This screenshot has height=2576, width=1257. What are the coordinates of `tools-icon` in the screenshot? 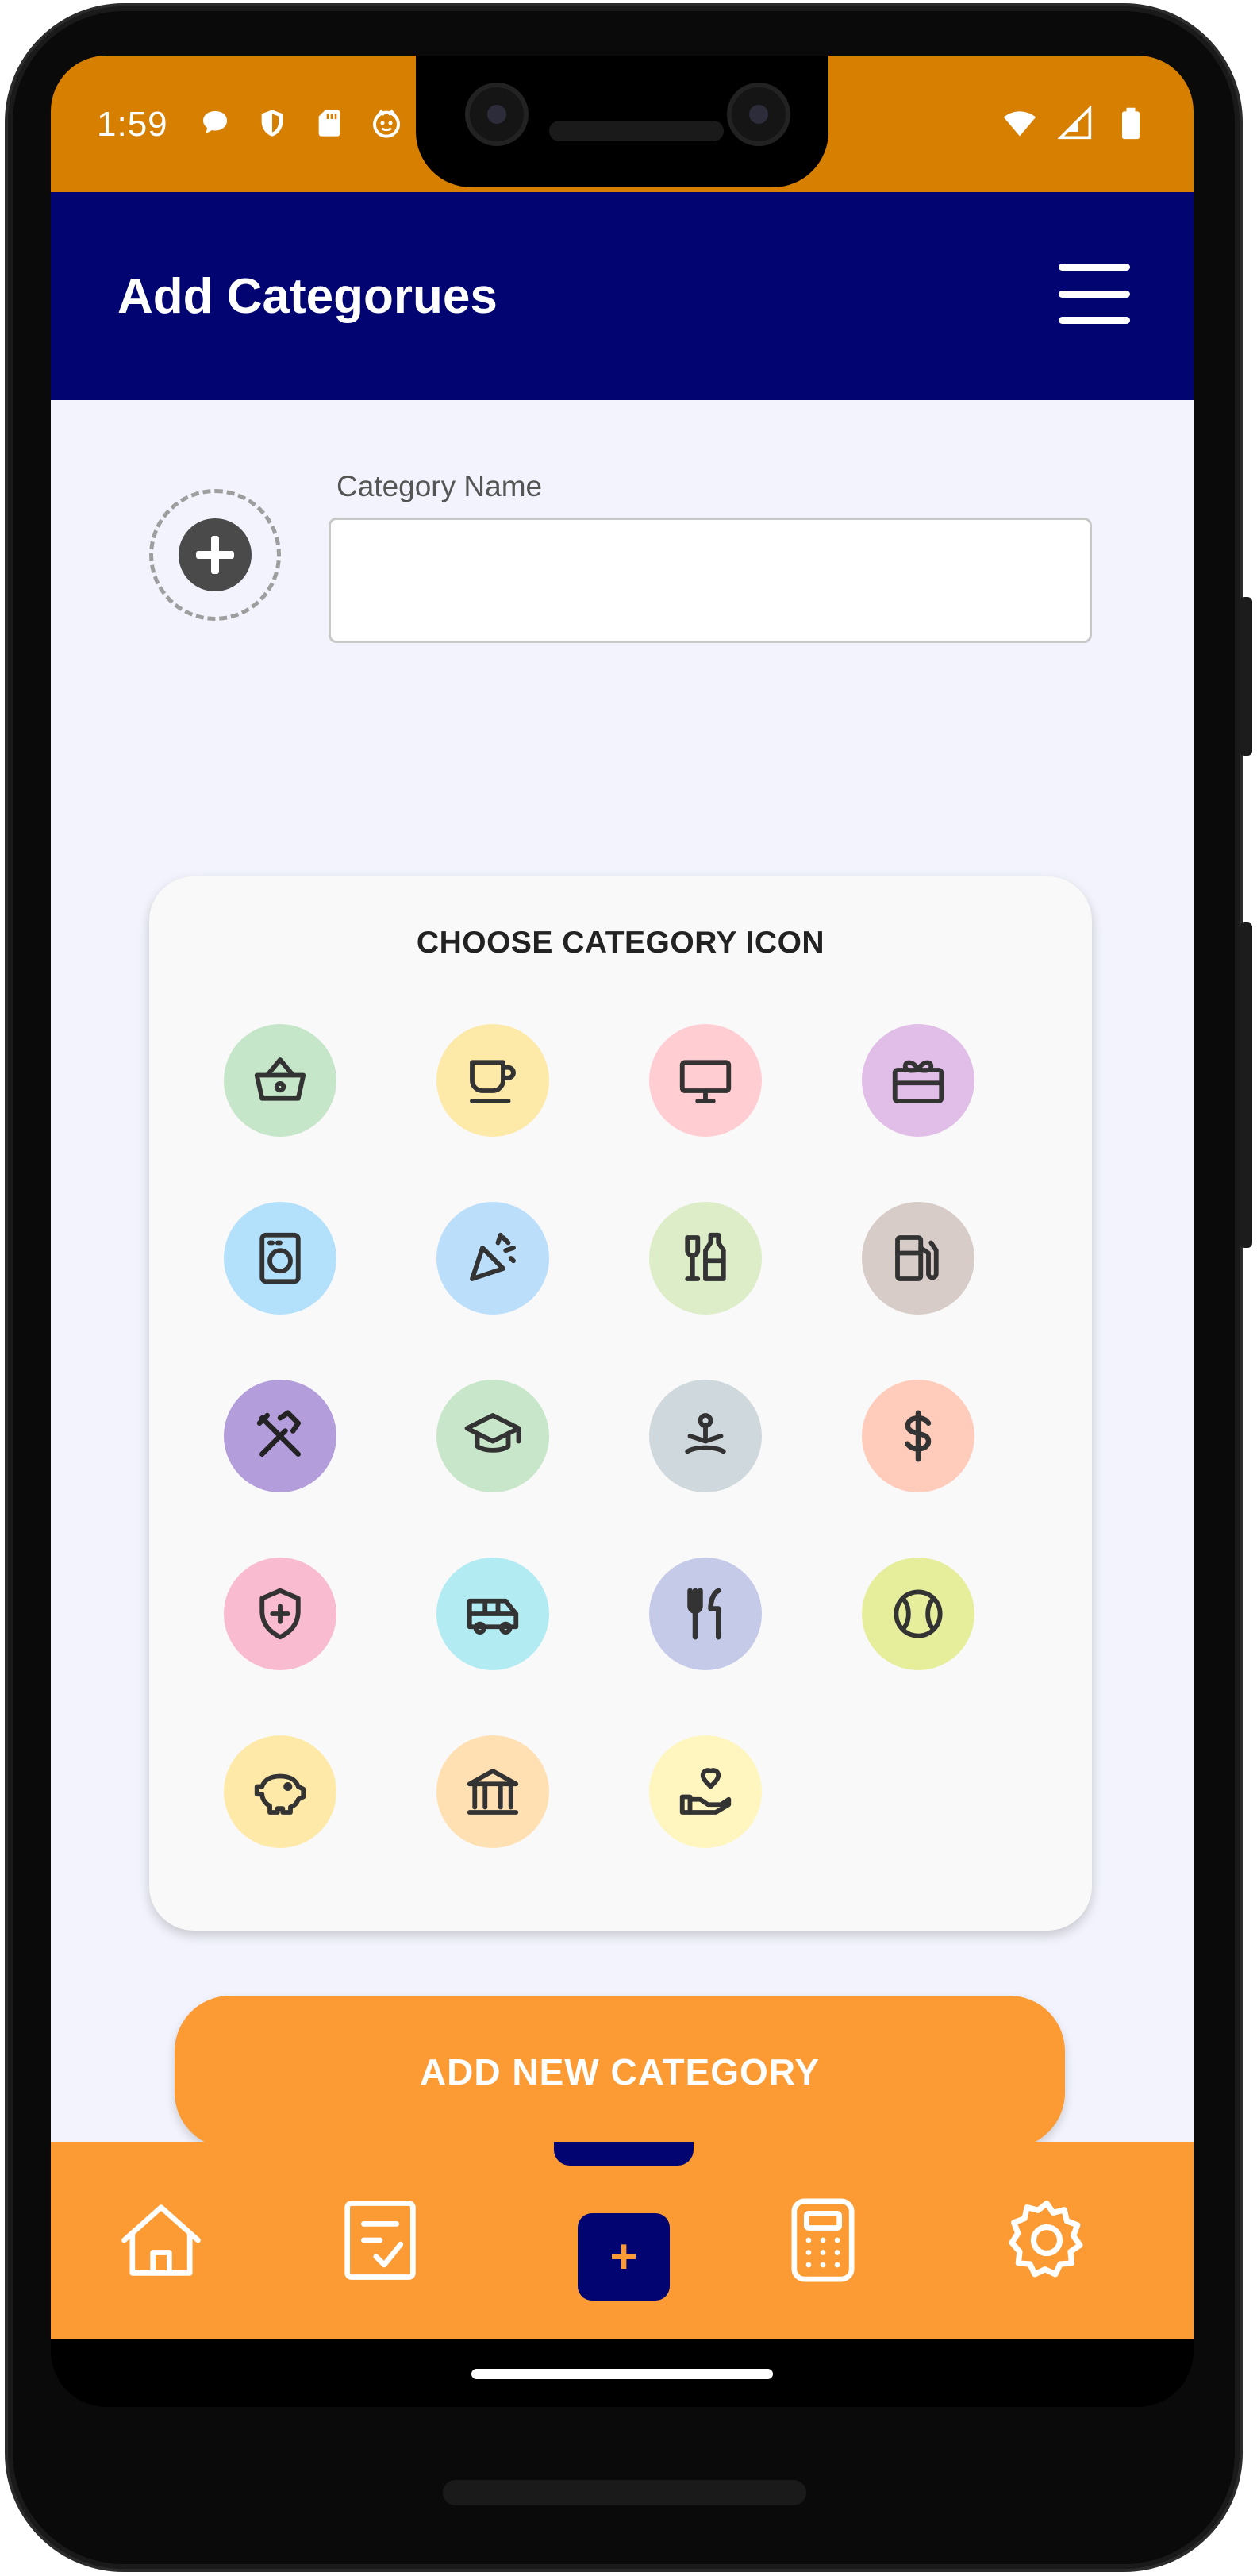 It's located at (280, 1436).